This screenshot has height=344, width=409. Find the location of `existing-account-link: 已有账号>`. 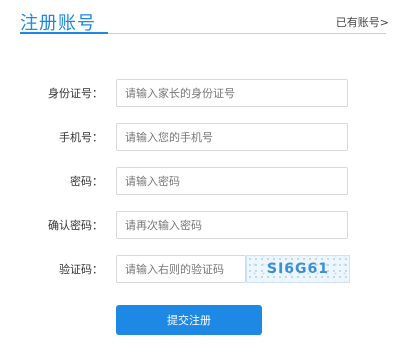

existing-account-link: 已有账号> is located at coordinates (362, 22).